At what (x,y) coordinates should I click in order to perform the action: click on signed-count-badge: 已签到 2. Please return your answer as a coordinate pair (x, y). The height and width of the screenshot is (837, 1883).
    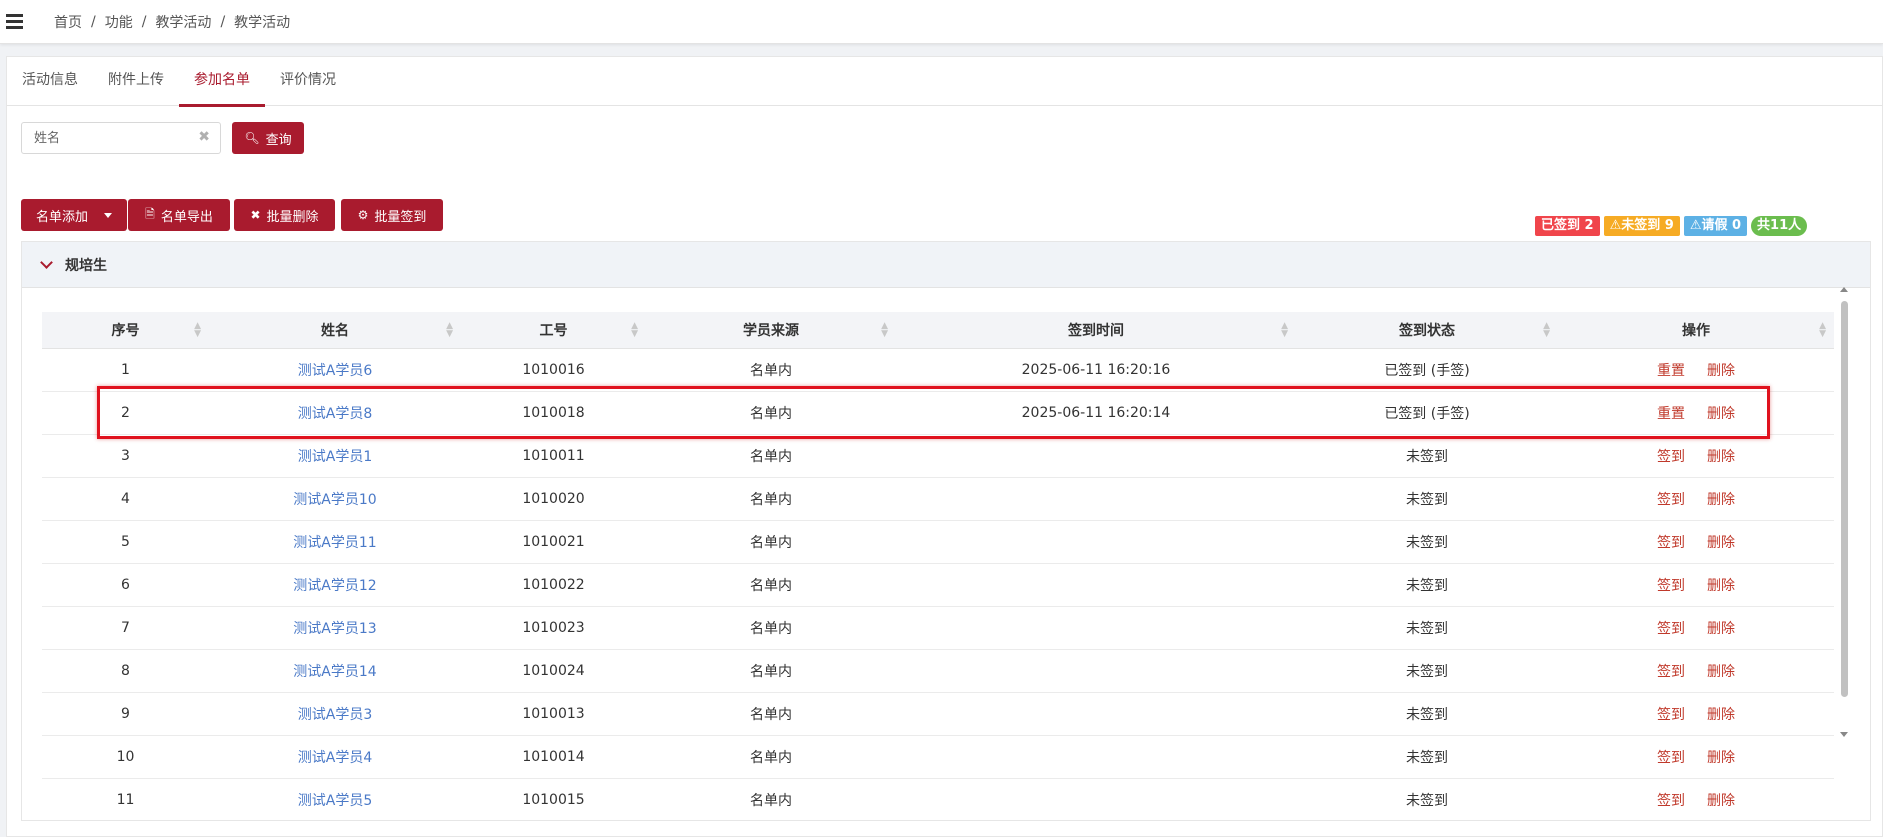
    Looking at the image, I should click on (1567, 226).